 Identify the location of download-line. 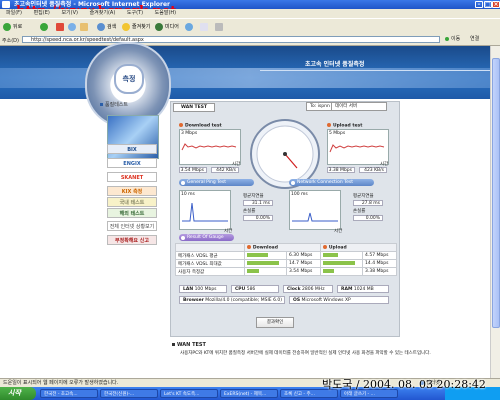
(209, 147).